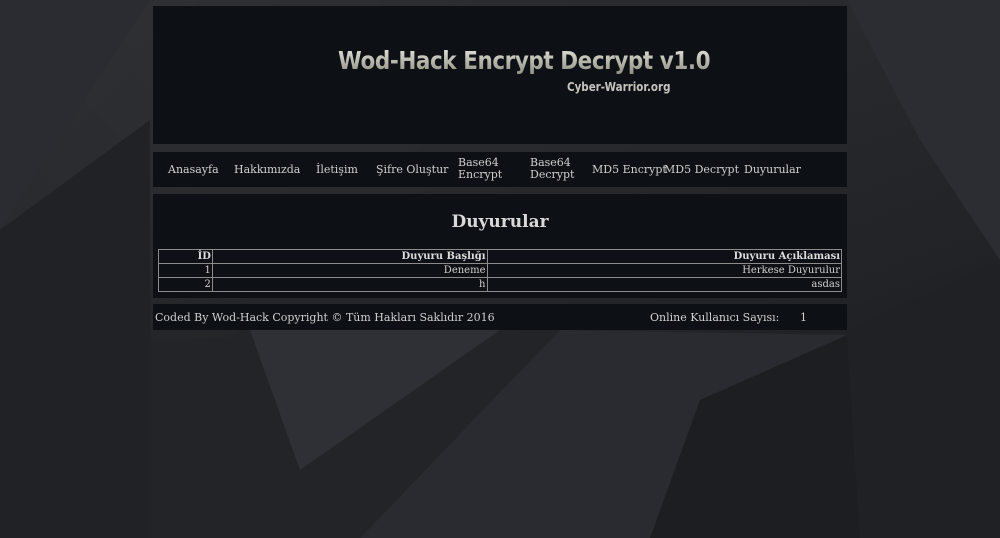 The width and height of the screenshot is (1000, 538). I want to click on nav-item-iletisim: İletişim, so click(337, 170).